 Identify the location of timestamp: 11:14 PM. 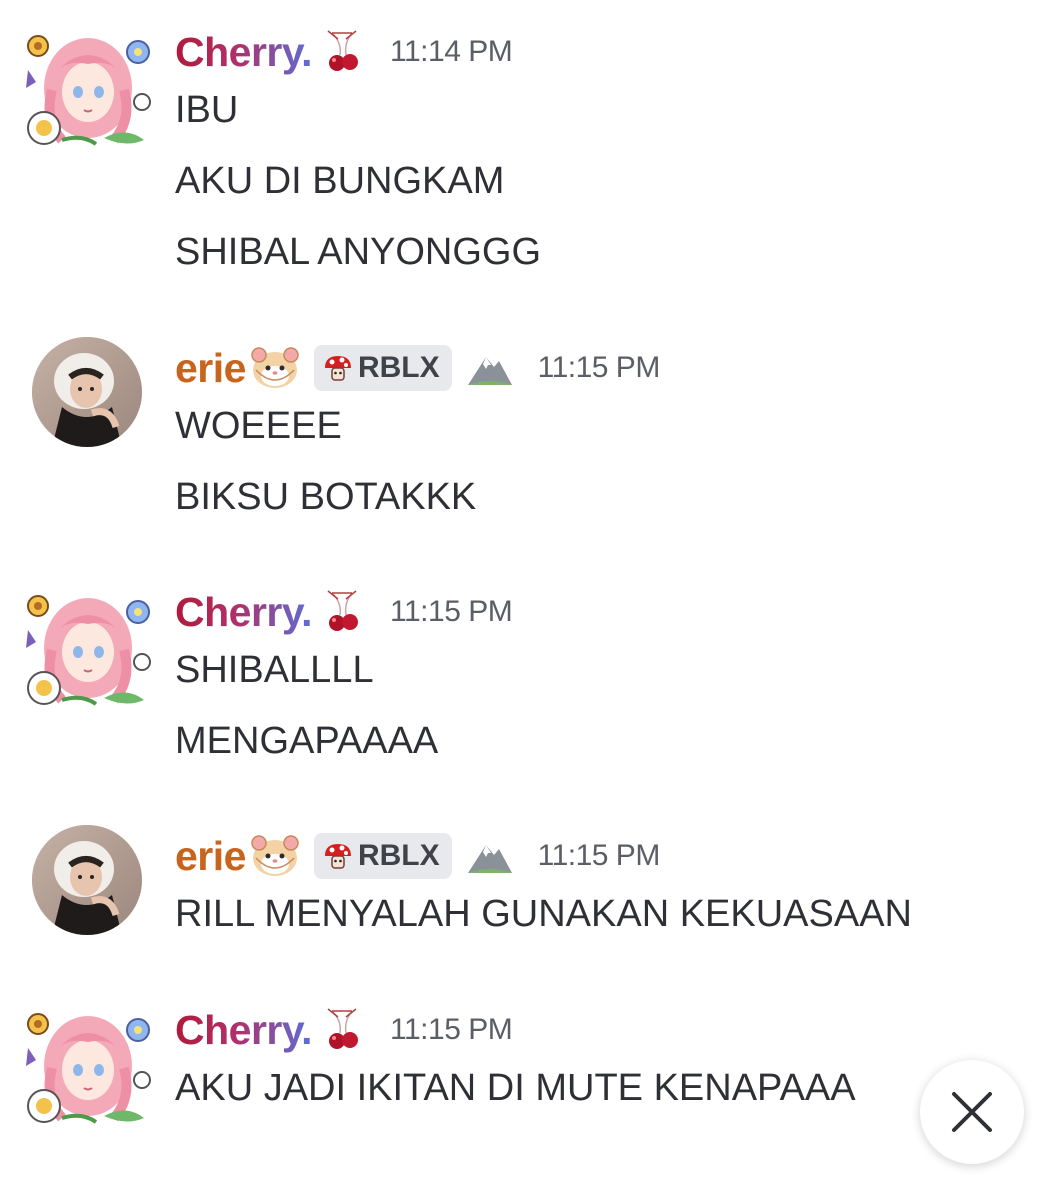
(451, 51).